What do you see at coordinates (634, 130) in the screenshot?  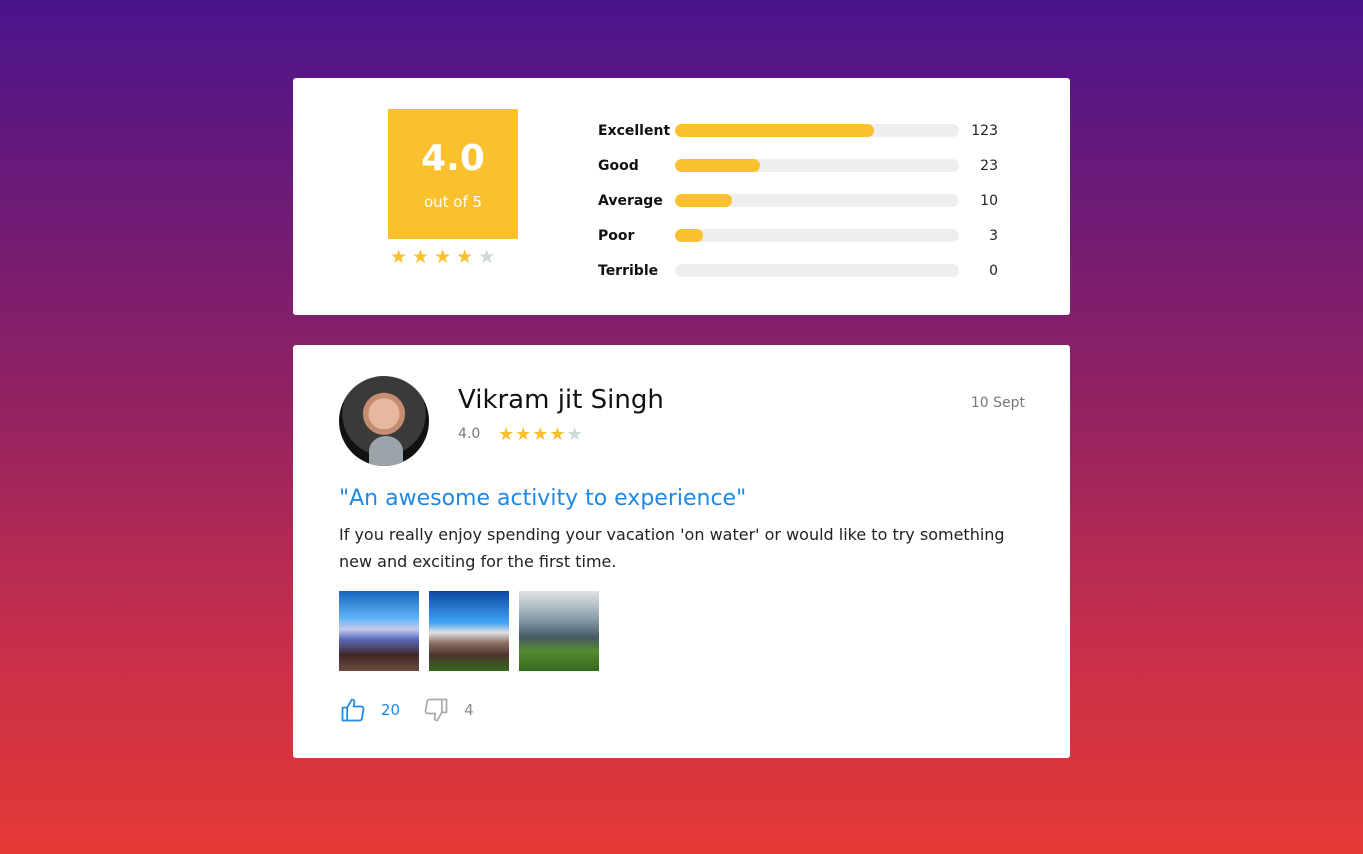 I see `distribution-label: Excellent` at bounding box center [634, 130].